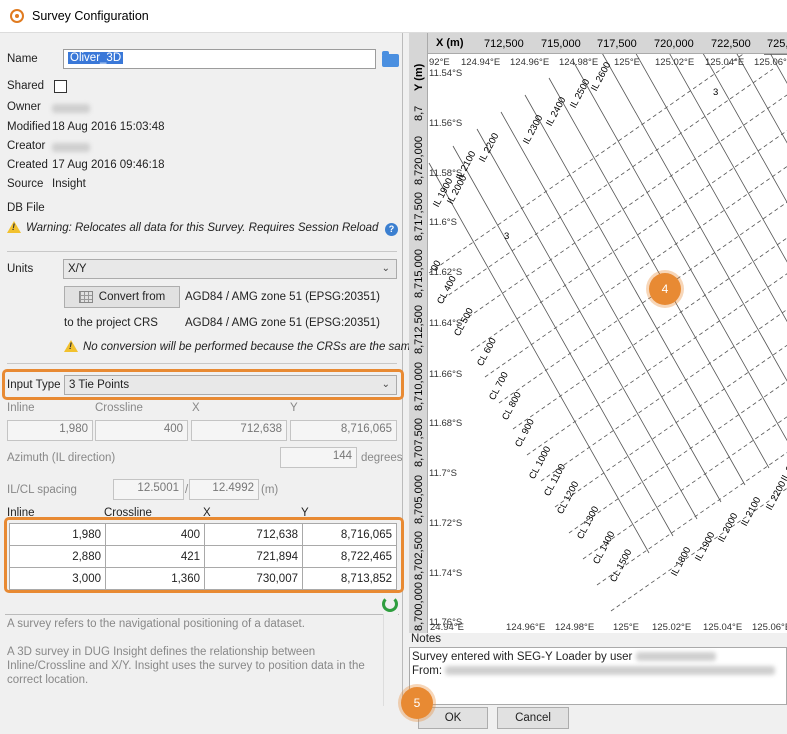 The height and width of the screenshot is (734, 787). What do you see at coordinates (253, 556) in the screenshot?
I see `tie-cell: 721,894` at bounding box center [253, 556].